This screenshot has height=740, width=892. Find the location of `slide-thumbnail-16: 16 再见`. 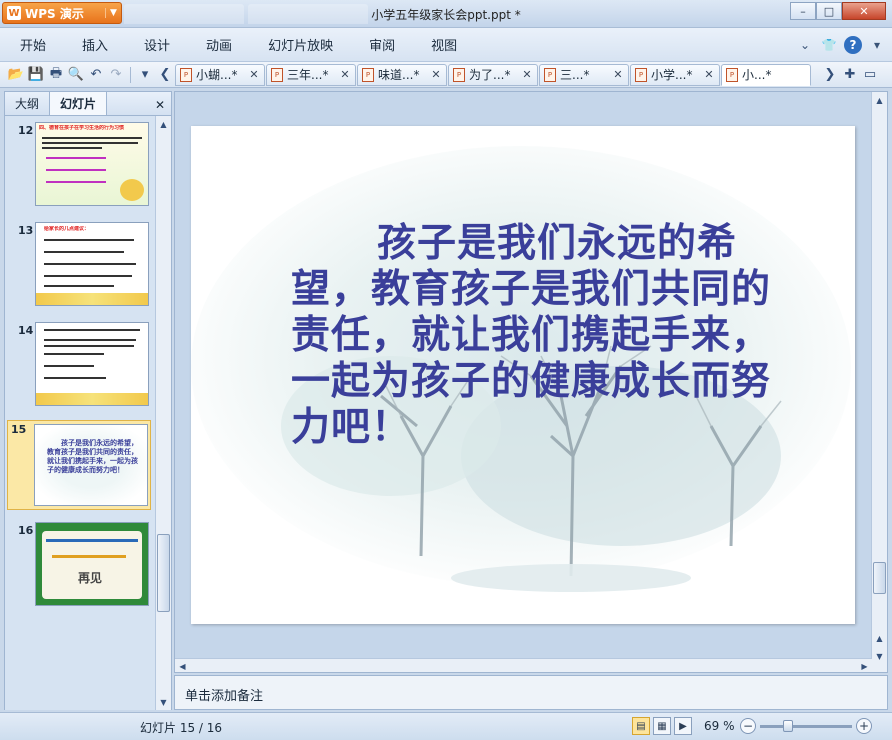

slide-thumbnail-16: 16 再见 is located at coordinates (80, 567).